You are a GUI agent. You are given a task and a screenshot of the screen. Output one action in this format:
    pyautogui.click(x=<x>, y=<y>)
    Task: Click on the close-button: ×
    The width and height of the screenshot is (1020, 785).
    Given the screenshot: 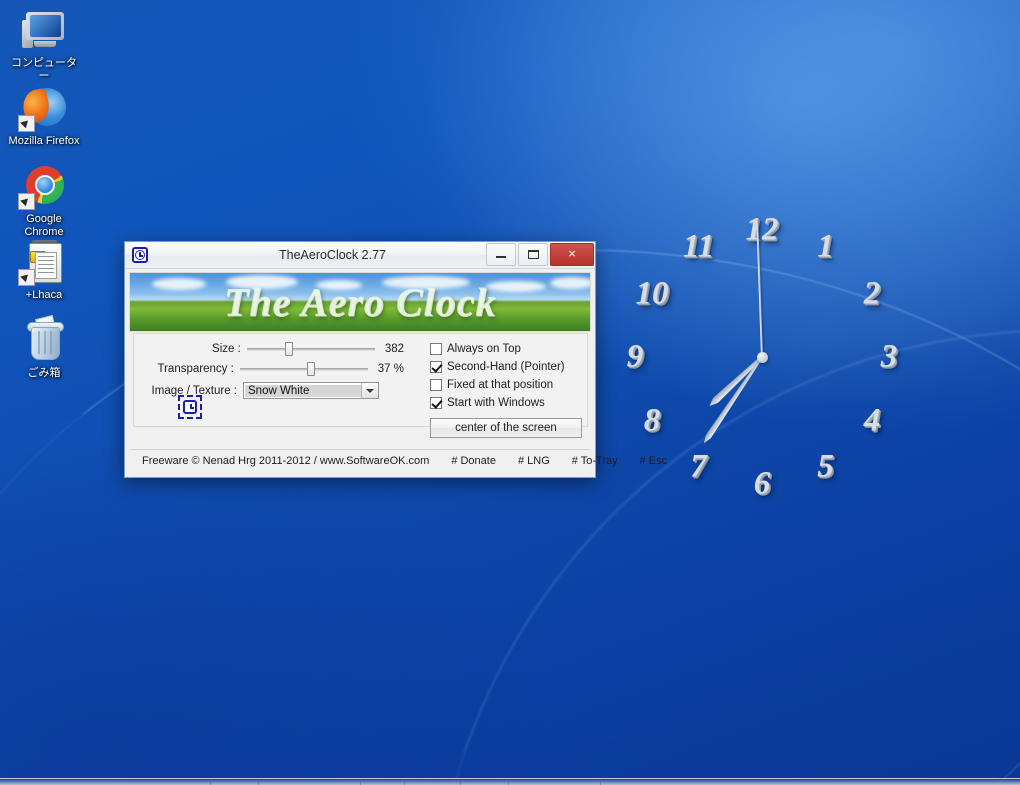 What is the action you would take?
    pyautogui.click(x=572, y=254)
    